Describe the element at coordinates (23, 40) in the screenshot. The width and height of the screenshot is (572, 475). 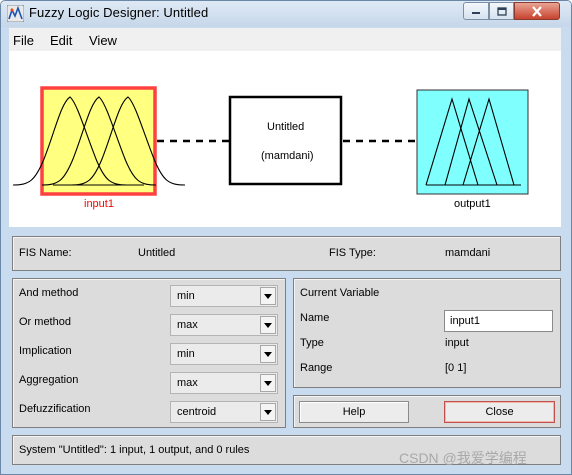
I see `menu-file: File` at that location.